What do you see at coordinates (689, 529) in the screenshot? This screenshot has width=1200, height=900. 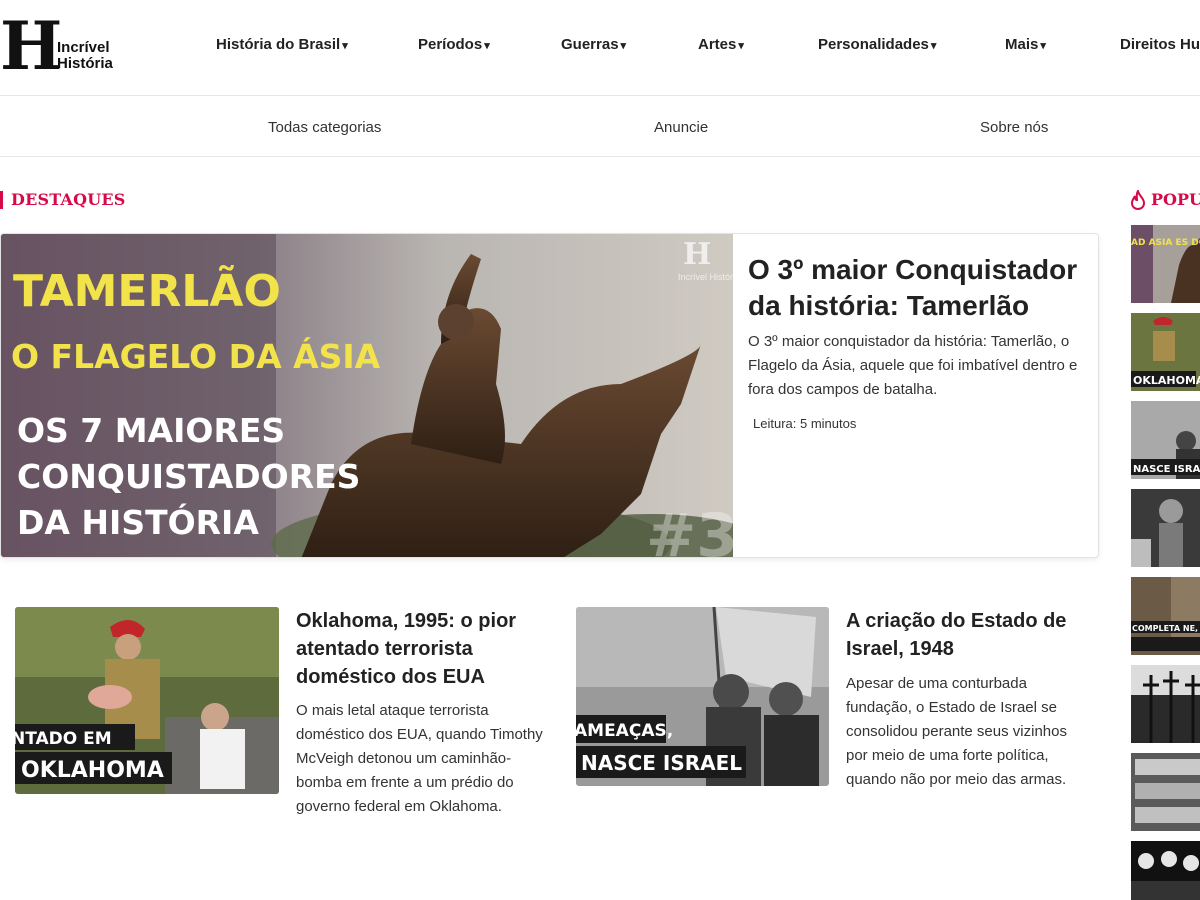 I see `image-number: #3` at bounding box center [689, 529].